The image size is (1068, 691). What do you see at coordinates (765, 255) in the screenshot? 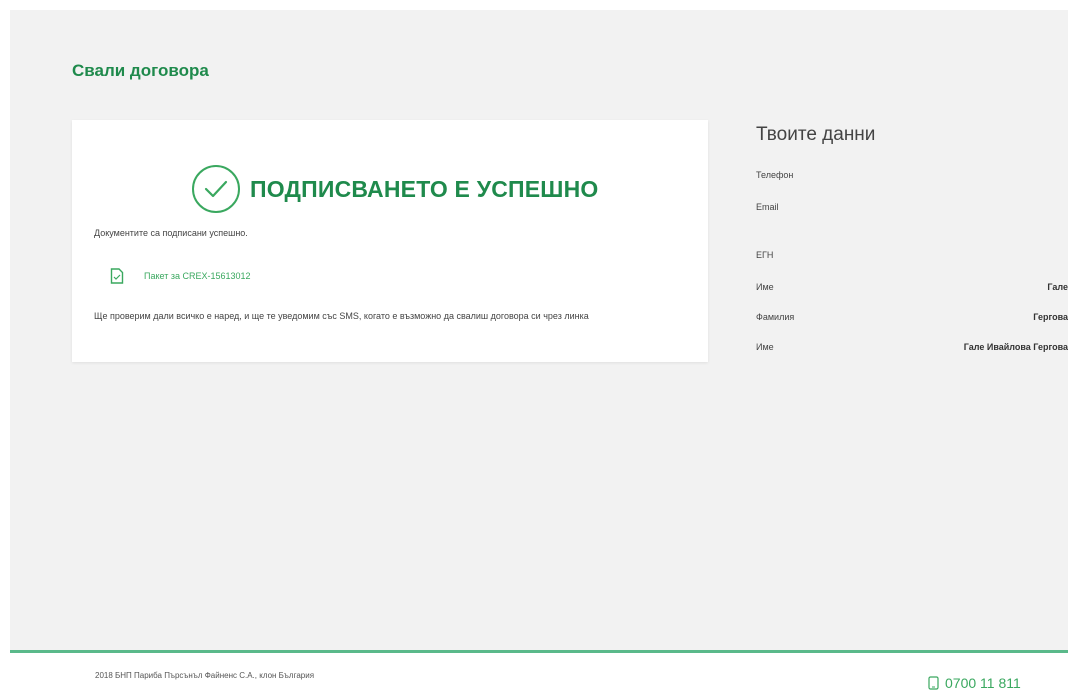
I see `field-label-egn: ЕГН` at bounding box center [765, 255].